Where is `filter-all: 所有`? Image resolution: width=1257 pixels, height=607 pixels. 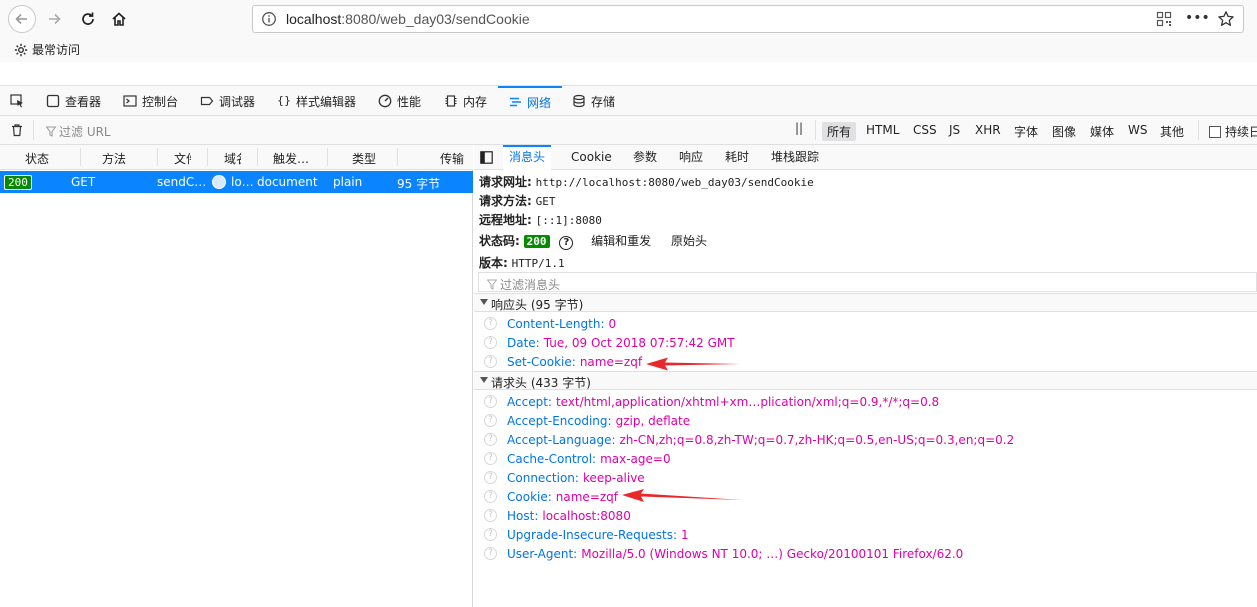 filter-all: 所有 is located at coordinates (839, 131).